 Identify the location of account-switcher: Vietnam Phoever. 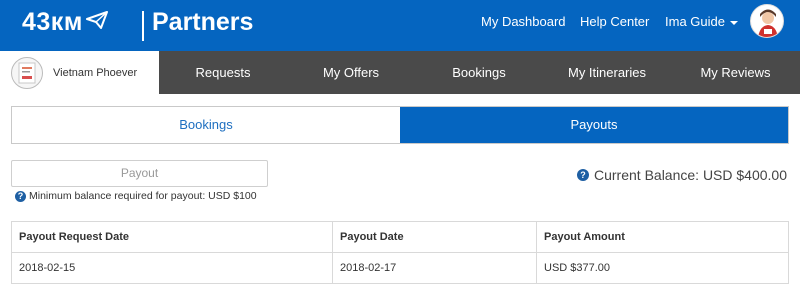
(79, 72).